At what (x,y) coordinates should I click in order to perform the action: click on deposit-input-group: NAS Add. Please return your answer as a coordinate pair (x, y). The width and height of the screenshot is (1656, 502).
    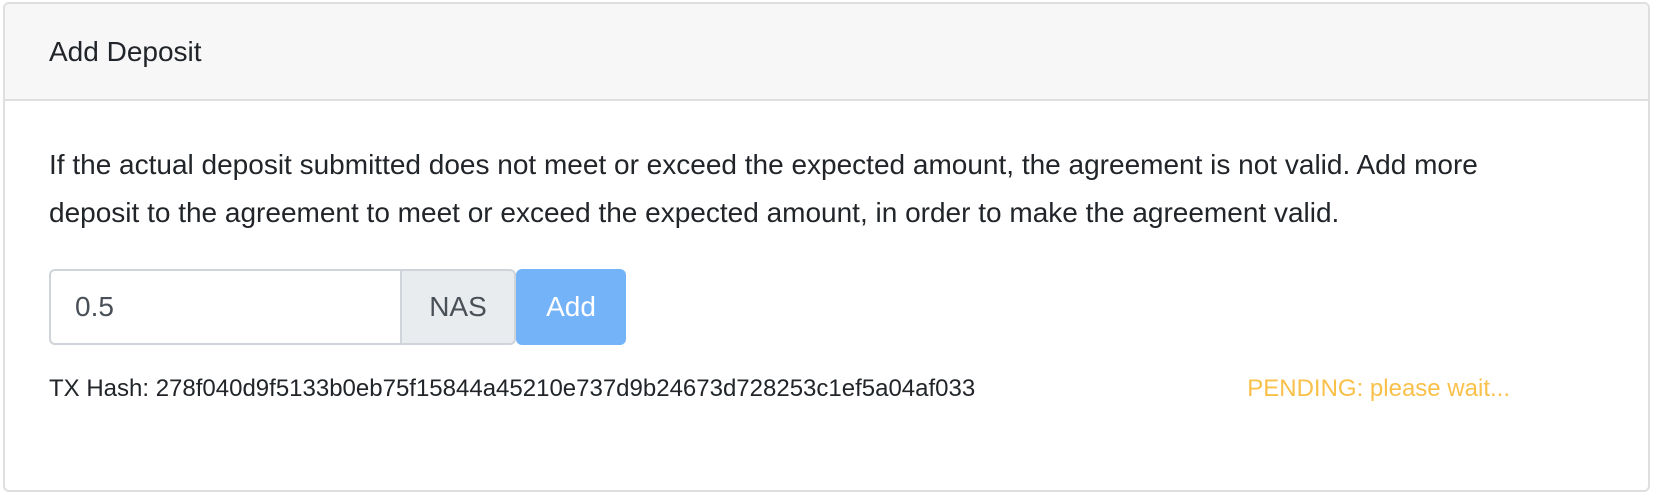
    Looking at the image, I should click on (826, 307).